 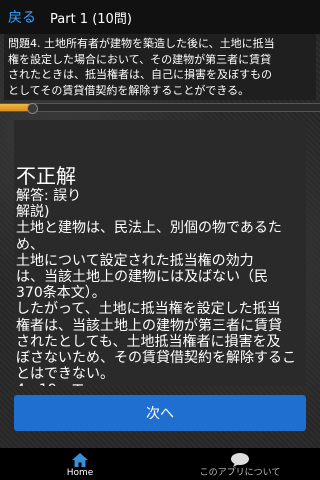 What do you see at coordinates (160, 17) in the screenshot?
I see `top-bar: 戻る Part 1 (10問)` at bounding box center [160, 17].